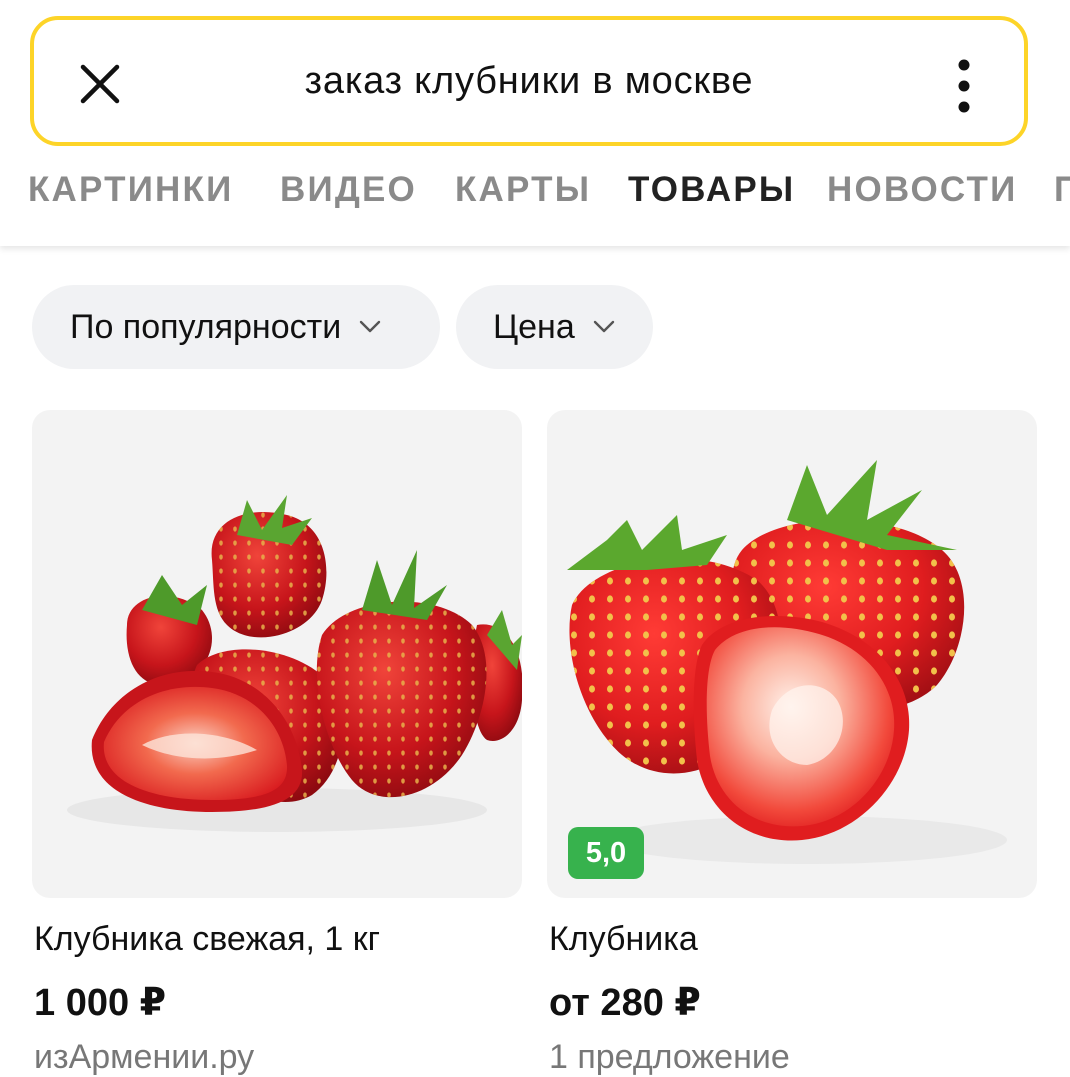 The height and width of the screenshot is (1077, 1070). I want to click on tab-products: ТОВАРЫ, so click(711, 190).